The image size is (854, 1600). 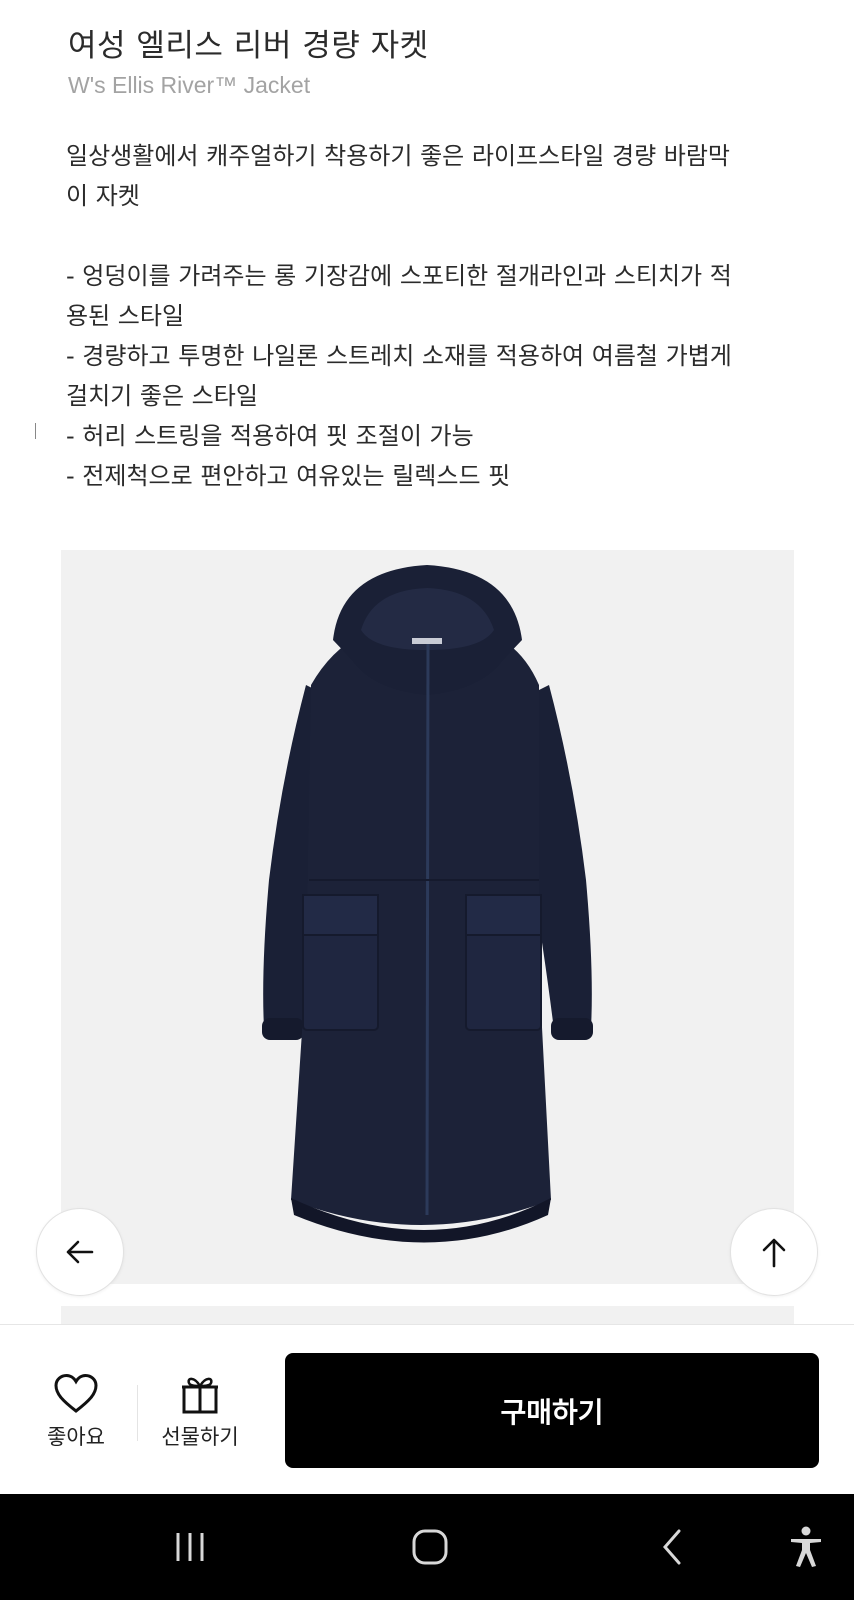 I want to click on description-line: - 허리 스트링을 적용하여 핏 조절이 가능, so click(x=270, y=436).